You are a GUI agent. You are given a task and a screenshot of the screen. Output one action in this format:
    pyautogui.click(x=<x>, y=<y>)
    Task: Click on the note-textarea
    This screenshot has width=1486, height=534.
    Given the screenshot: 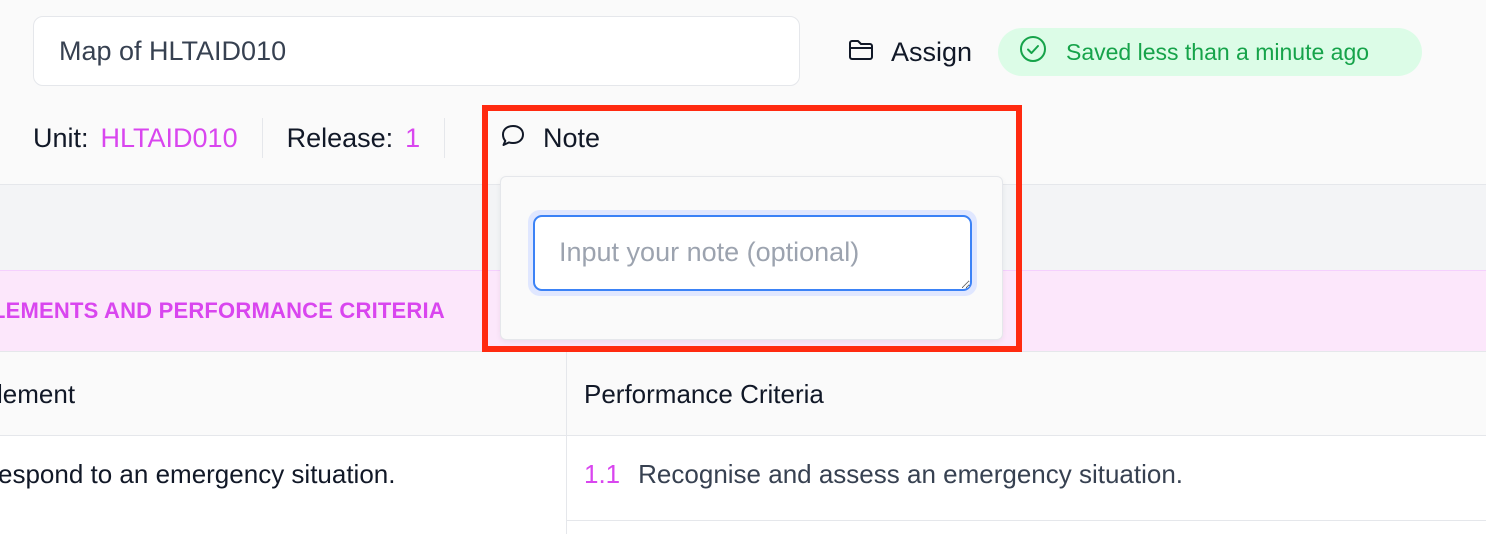 What is the action you would take?
    pyautogui.click(x=752, y=253)
    